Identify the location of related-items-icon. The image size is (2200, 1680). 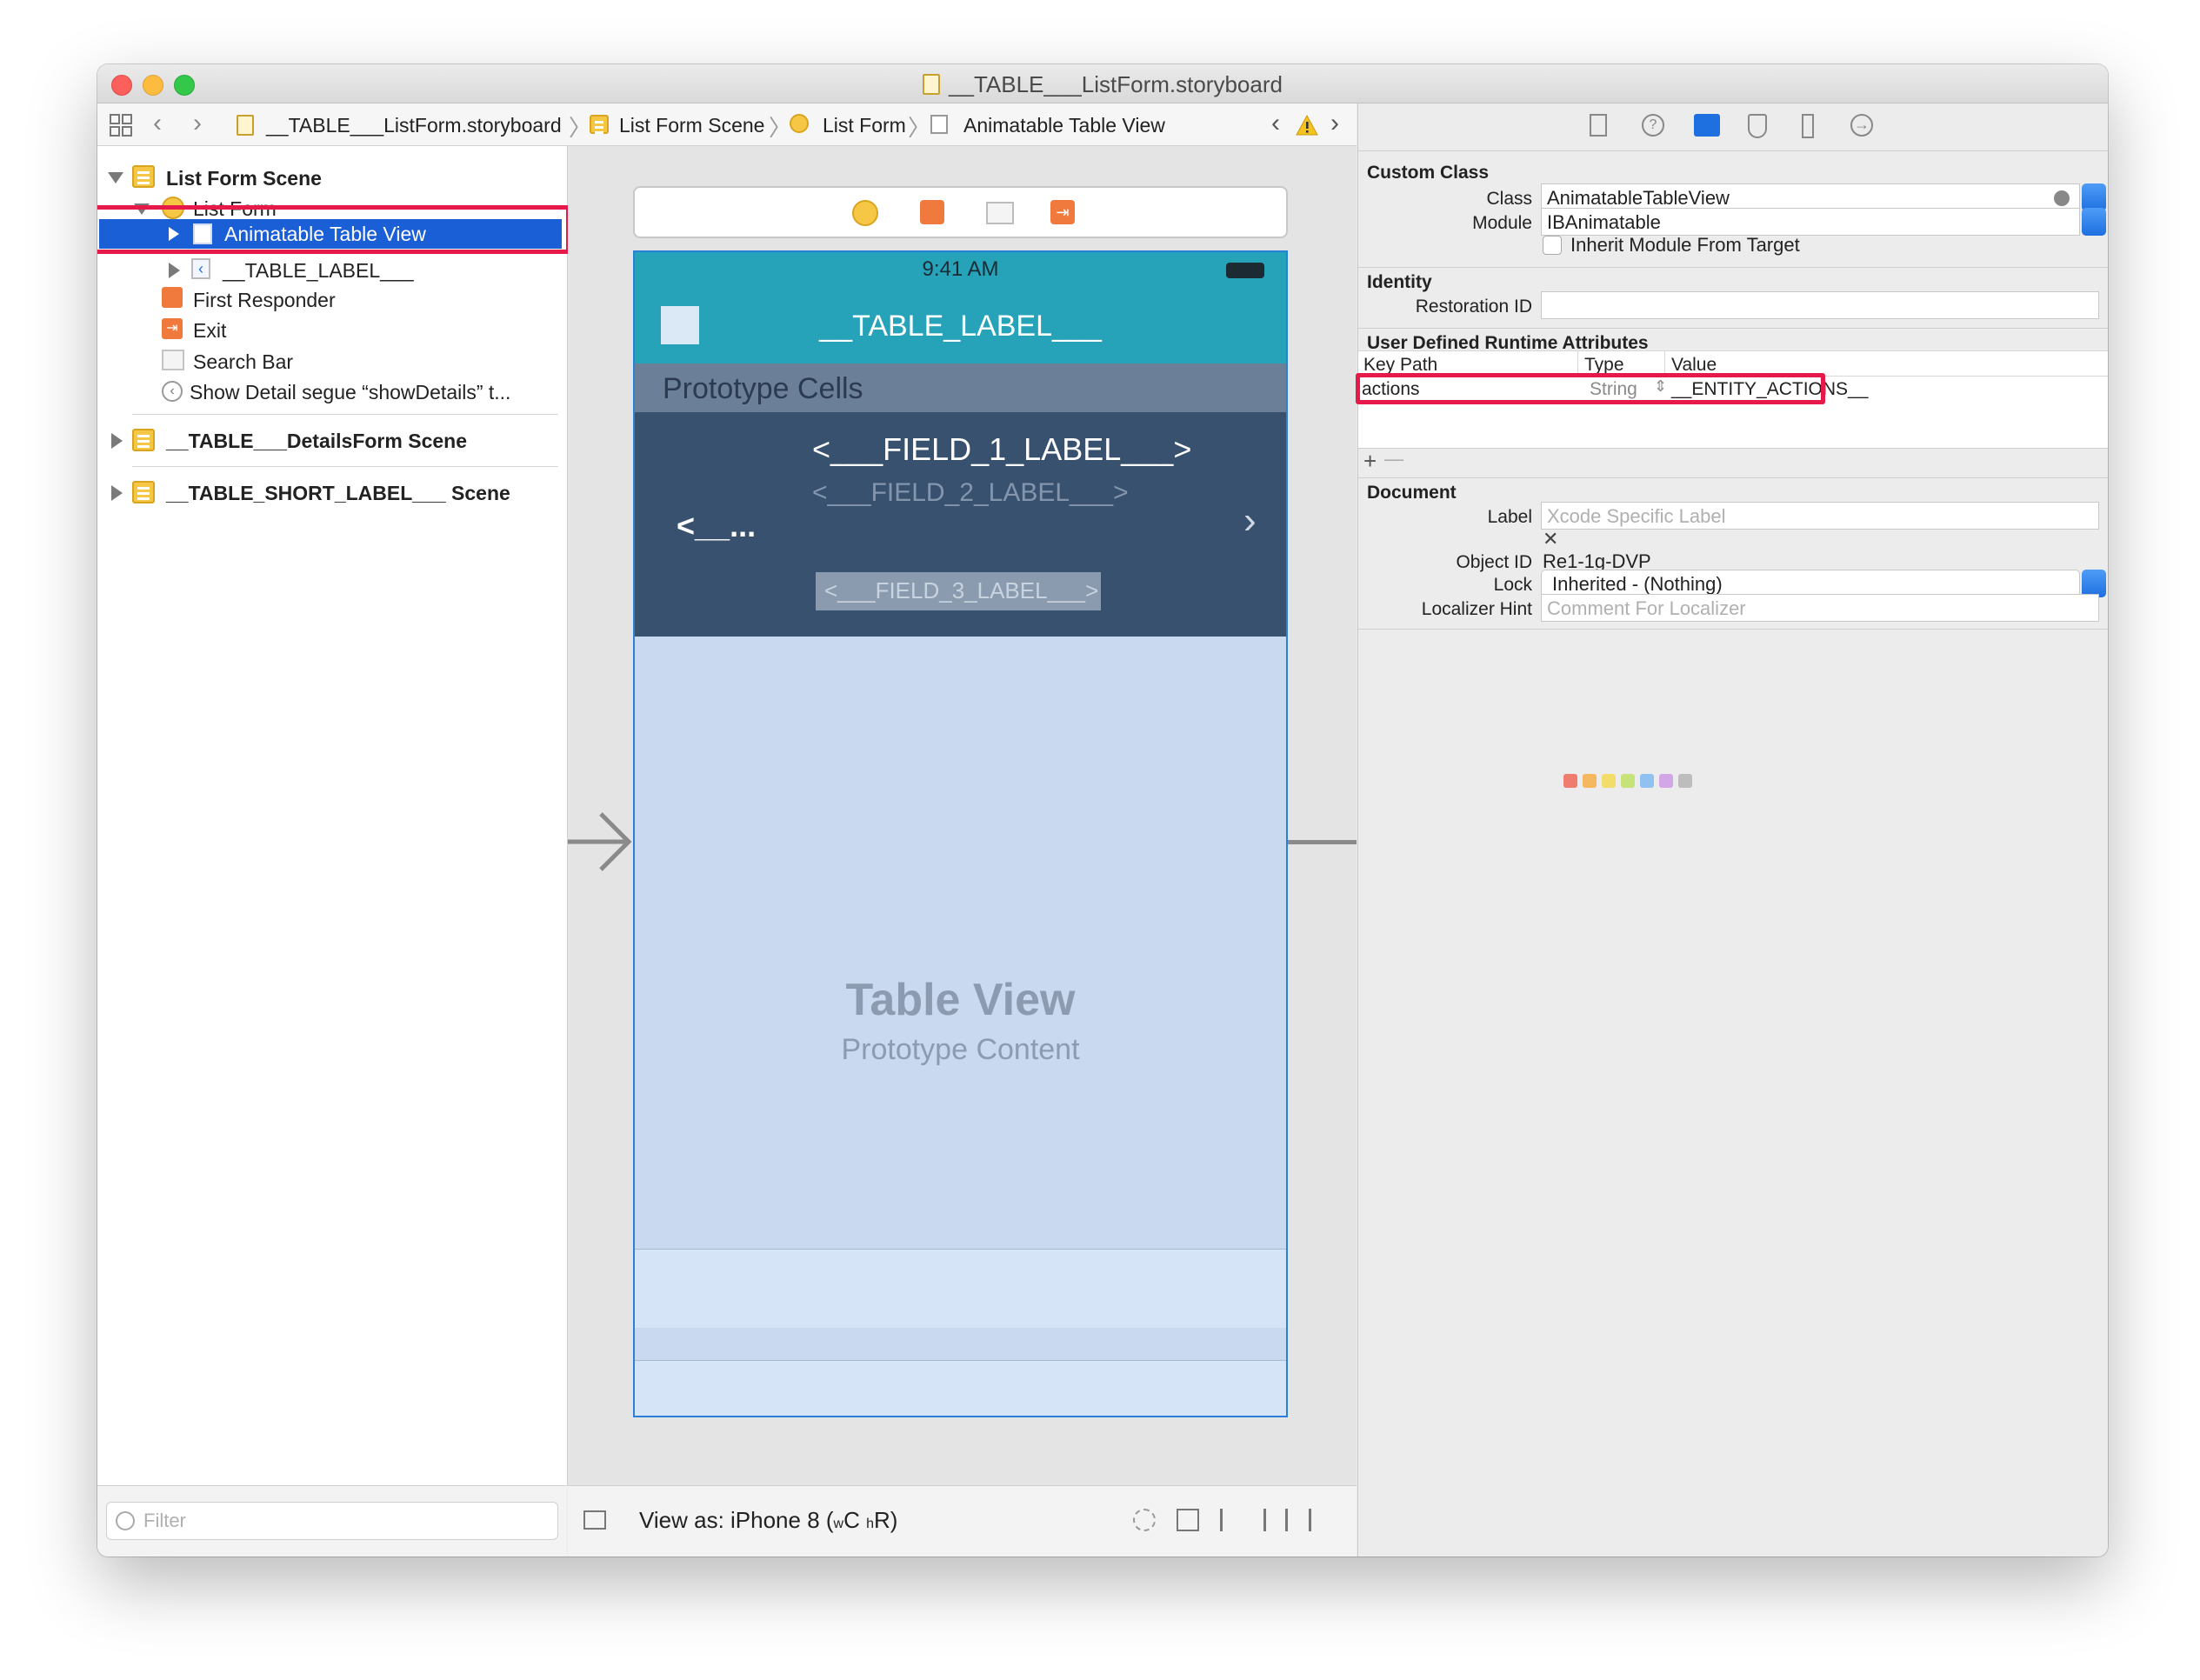
(121, 125).